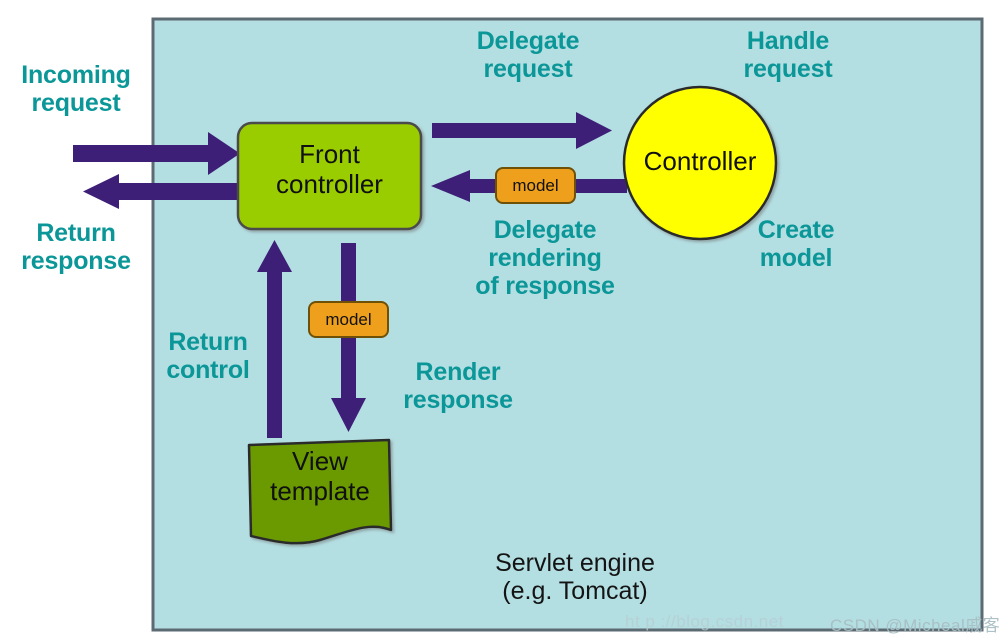  Describe the element at coordinates (208, 356) in the screenshot. I see `flow-label-return-control: Return control` at that location.